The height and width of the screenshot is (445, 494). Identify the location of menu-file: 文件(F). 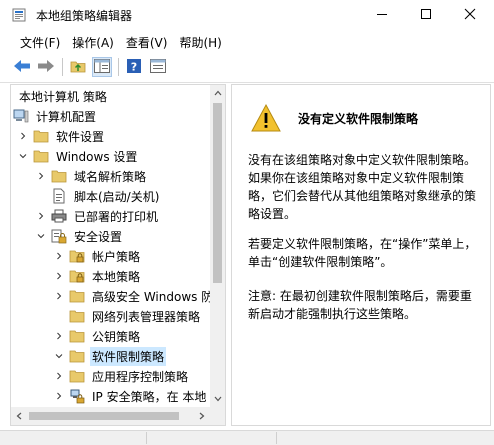
(40, 42).